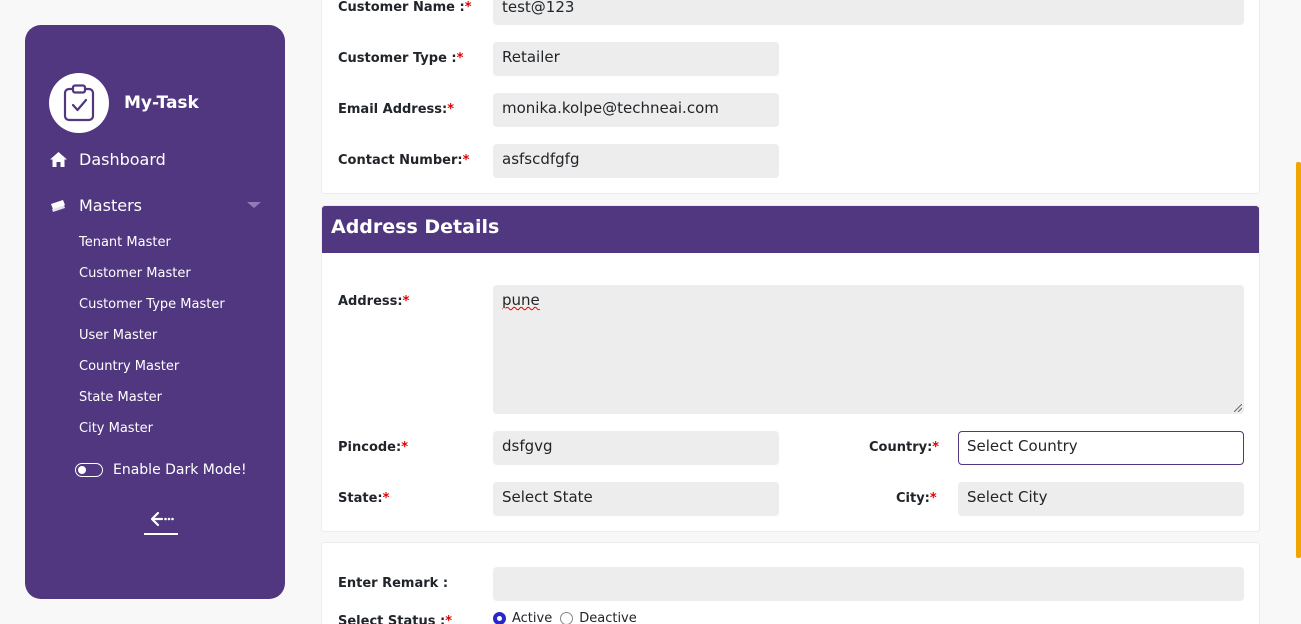 This screenshot has height=624, width=1301. What do you see at coordinates (401, 58) in the screenshot?
I see `customer-type-label: Customer Type :*` at bounding box center [401, 58].